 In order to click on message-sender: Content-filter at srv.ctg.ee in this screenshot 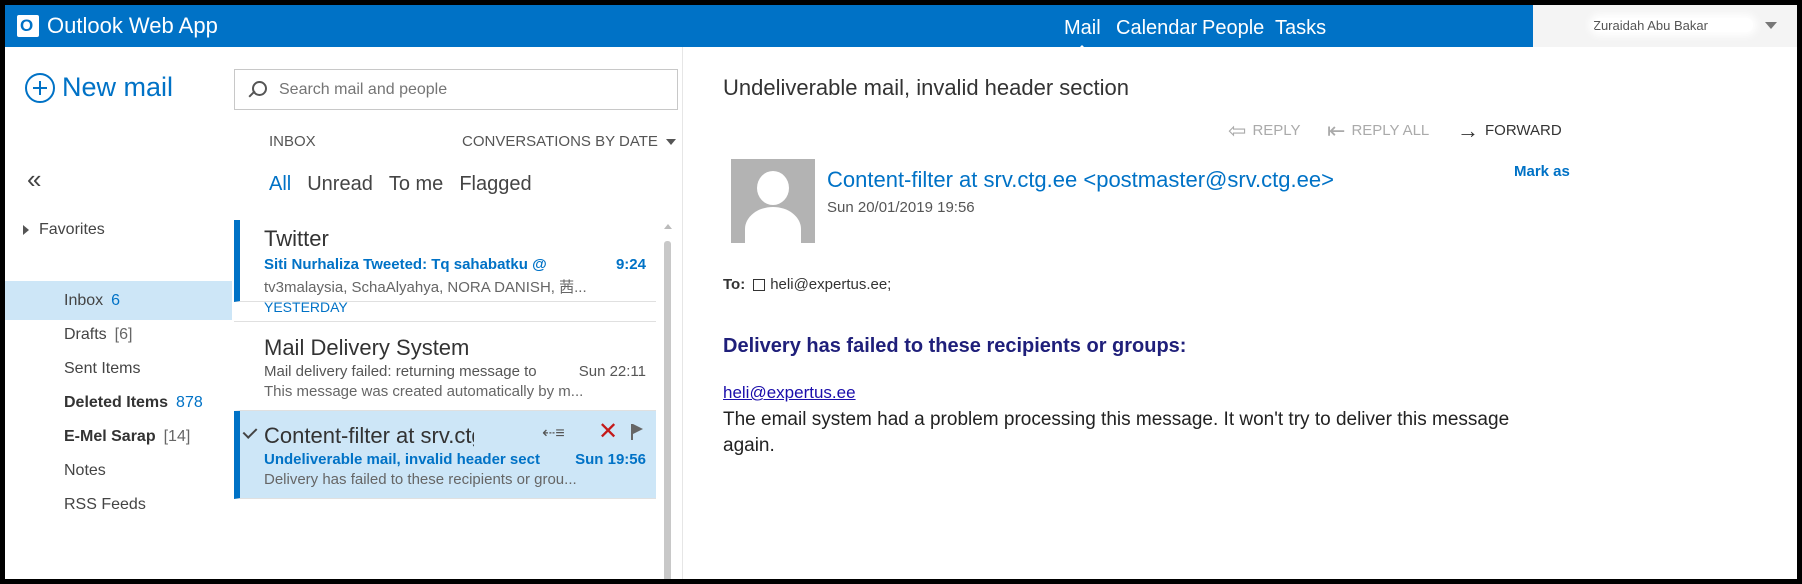, I will do `click(369, 435)`.